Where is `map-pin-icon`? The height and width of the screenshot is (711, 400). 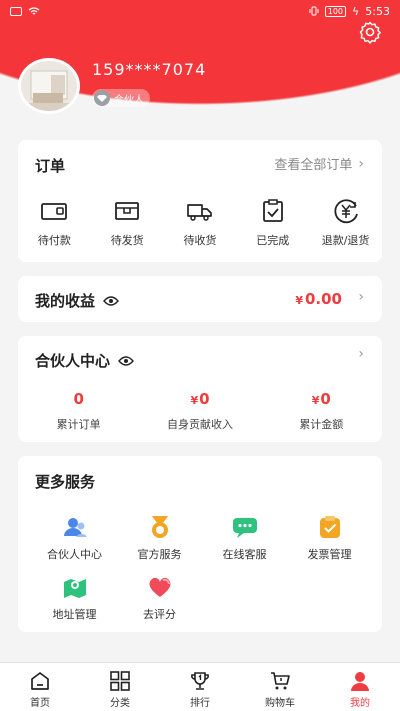
map-pin-icon is located at coordinates (74, 588).